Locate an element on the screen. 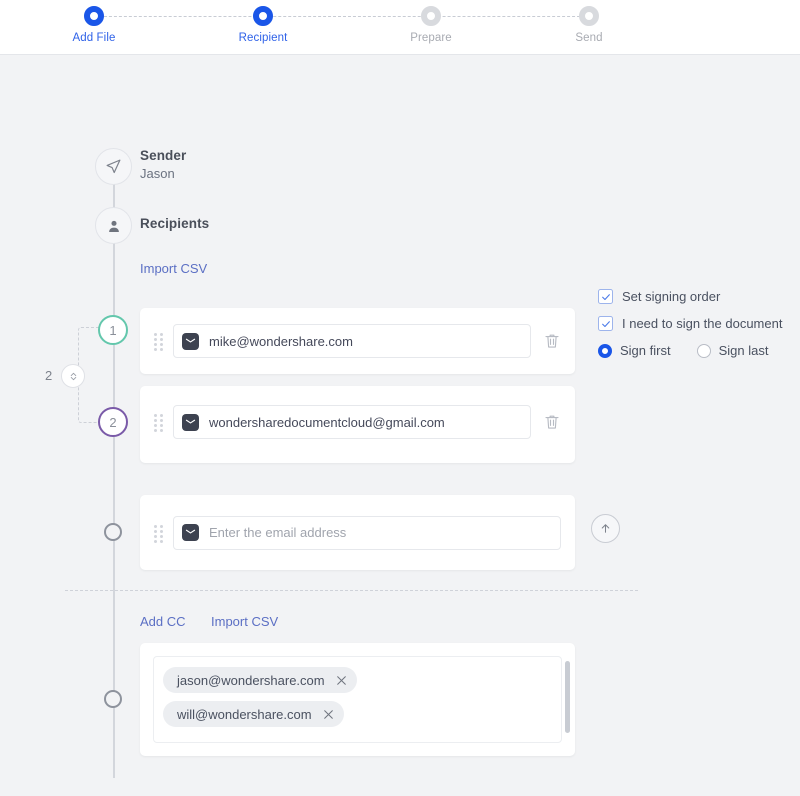 The width and height of the screenshot is (800, 796). import-csv-cc-link: Import CSV is located at coordinates (244, 621).